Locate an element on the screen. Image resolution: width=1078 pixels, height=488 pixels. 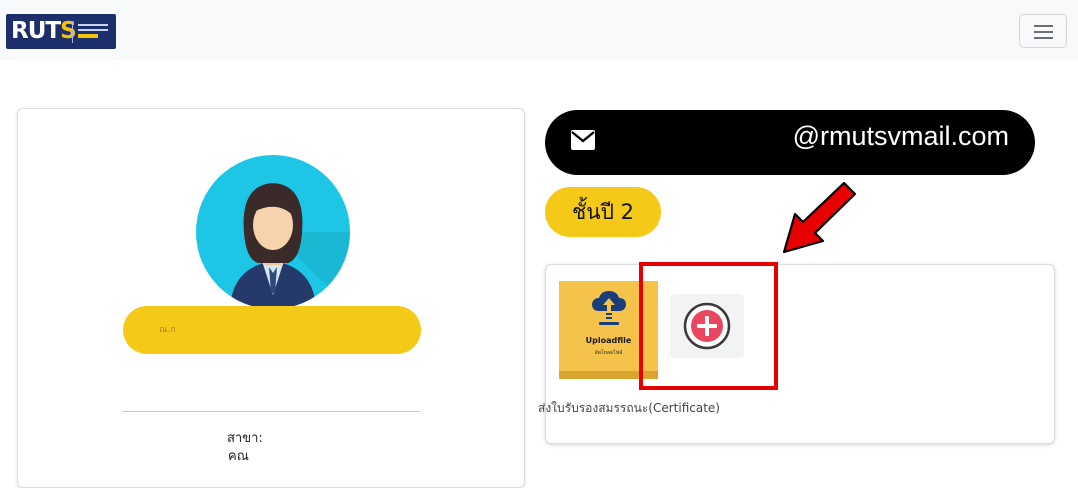
year-label: ชั้นปี 2 is located at coordinates (603, 212).